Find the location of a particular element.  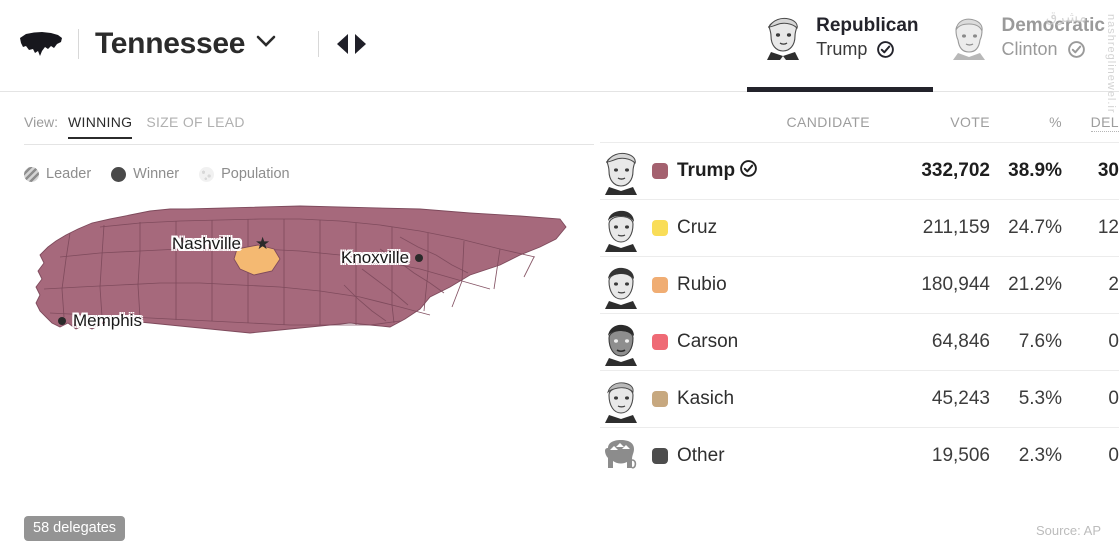

vote-cell: 19,506 is located at coordinates (960, 455).